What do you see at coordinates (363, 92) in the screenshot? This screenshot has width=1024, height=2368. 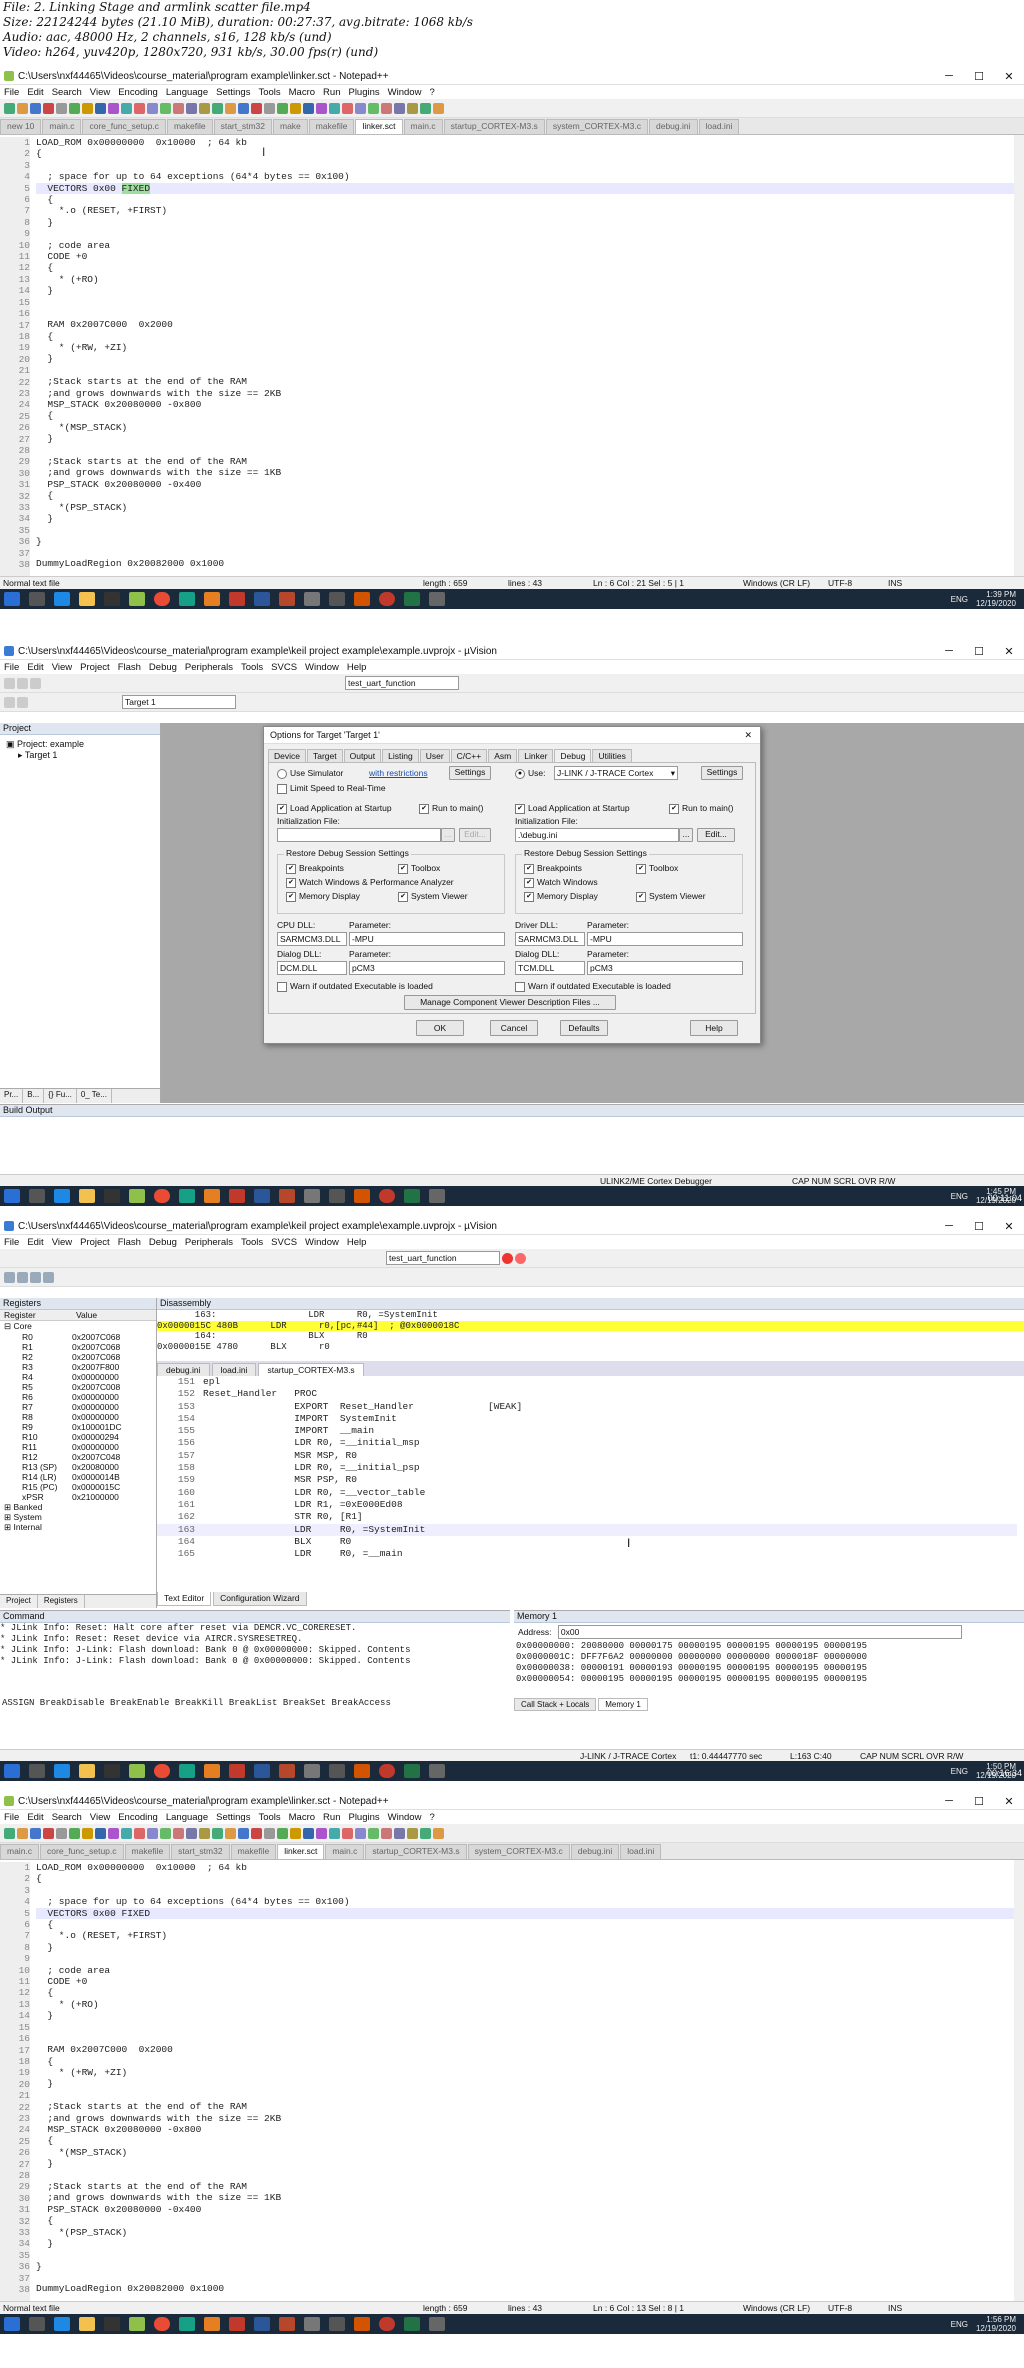 I see `menu-item-plugins: Plugins` at bounding box center [363, 92].